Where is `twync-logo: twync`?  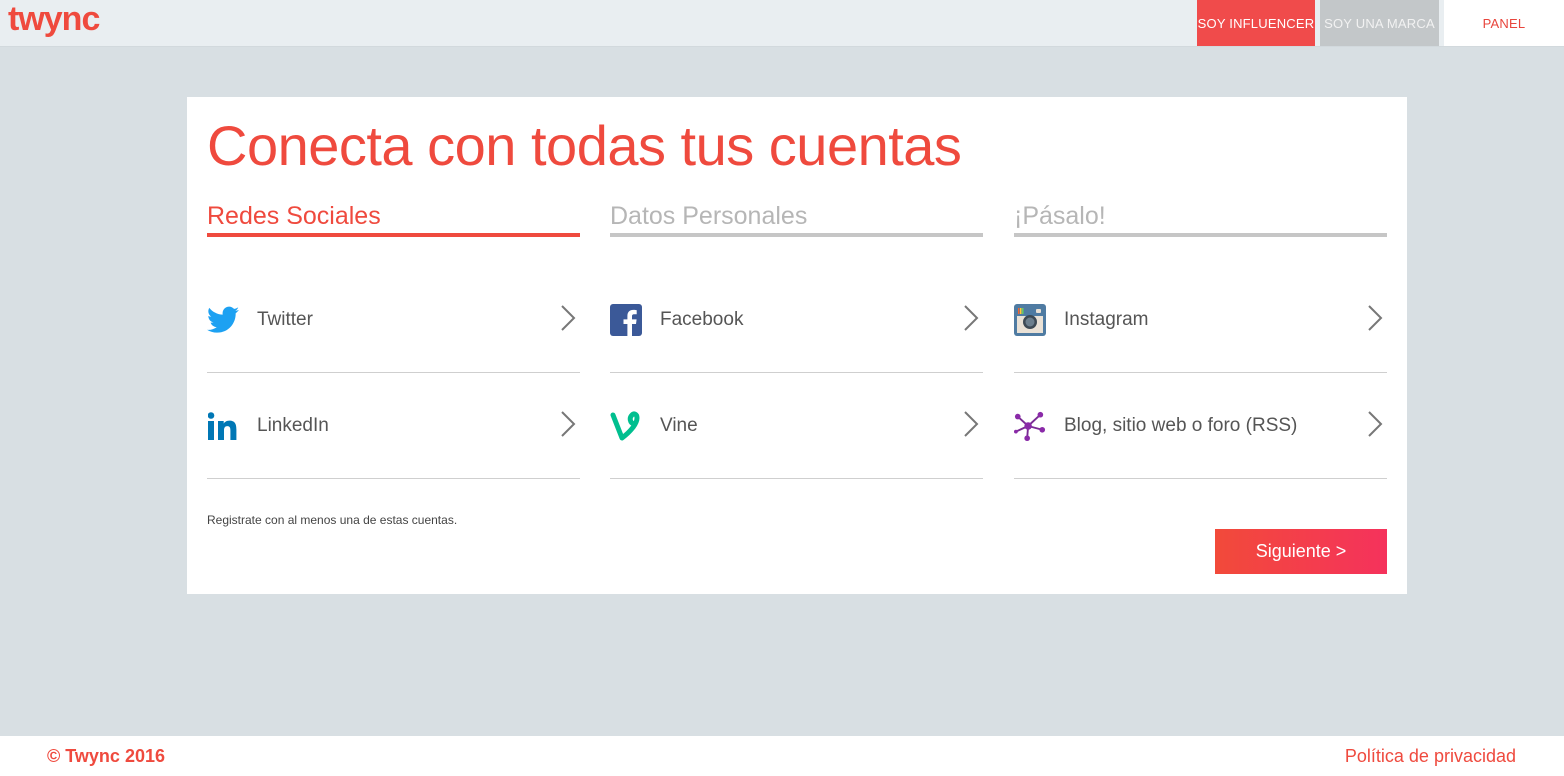 twync-logo: twync is located at coordinates (73, 23).